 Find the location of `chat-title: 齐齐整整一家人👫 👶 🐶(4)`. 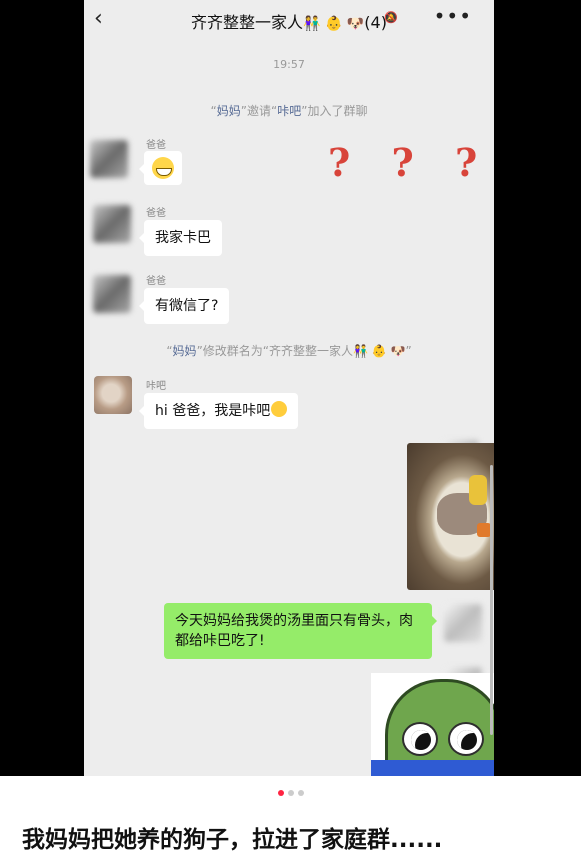

chat-title: 齐齐整整一家人👫 👶 🐶(4) is located at coordinates (289, 21).